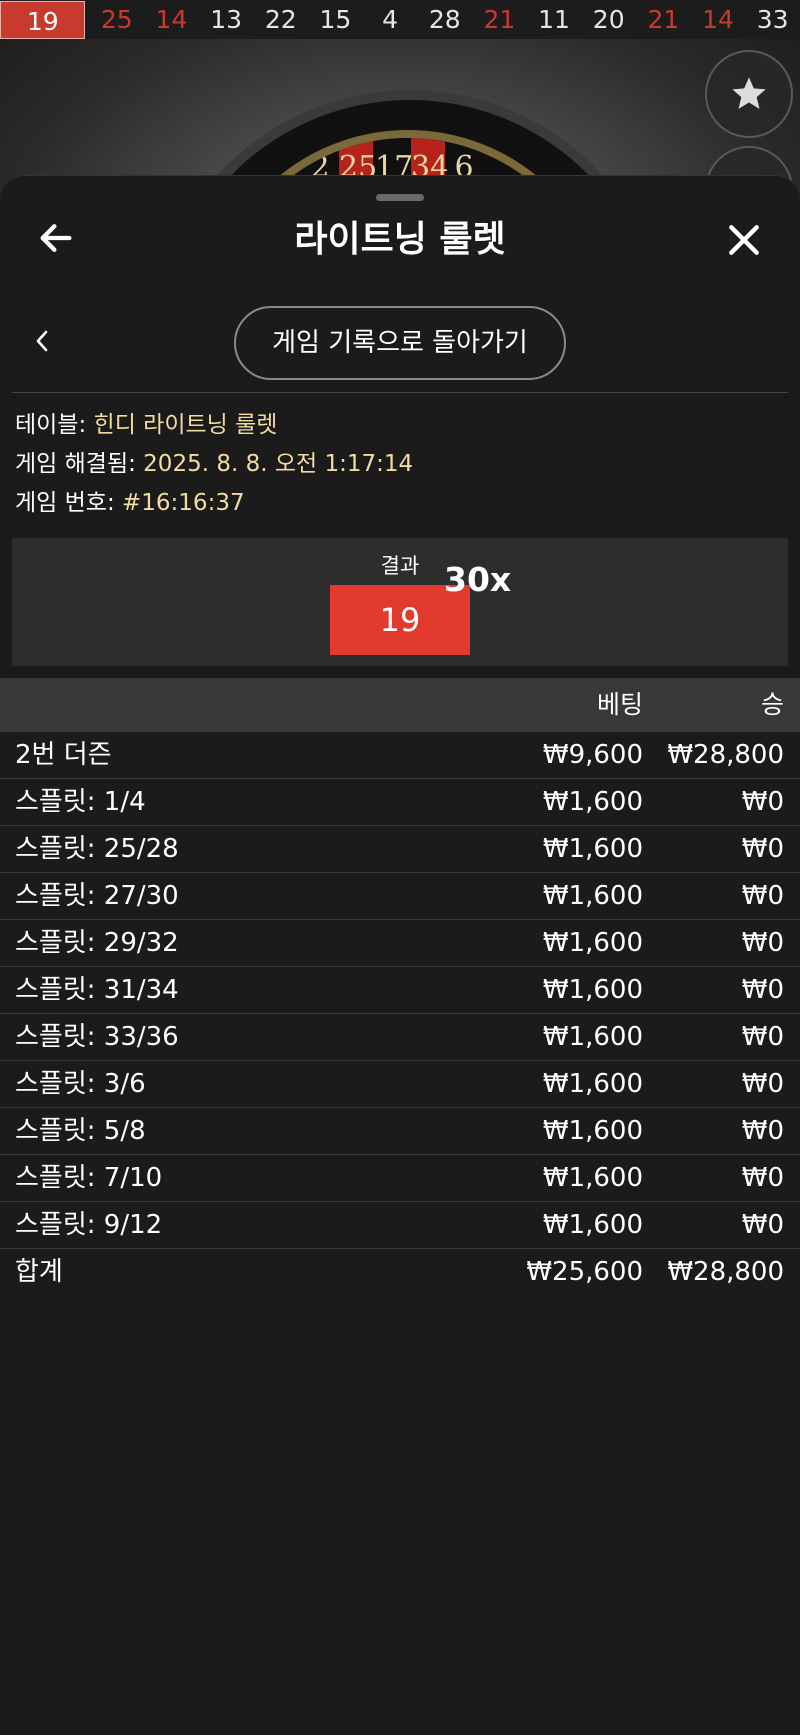 The width and height of the screenshot is (800, 1735). Describe the element at coordinates (400, 849) in the screenshot. I see `table-row: 스플릿: 25/28 ₩1,600 ₩0` at that location.